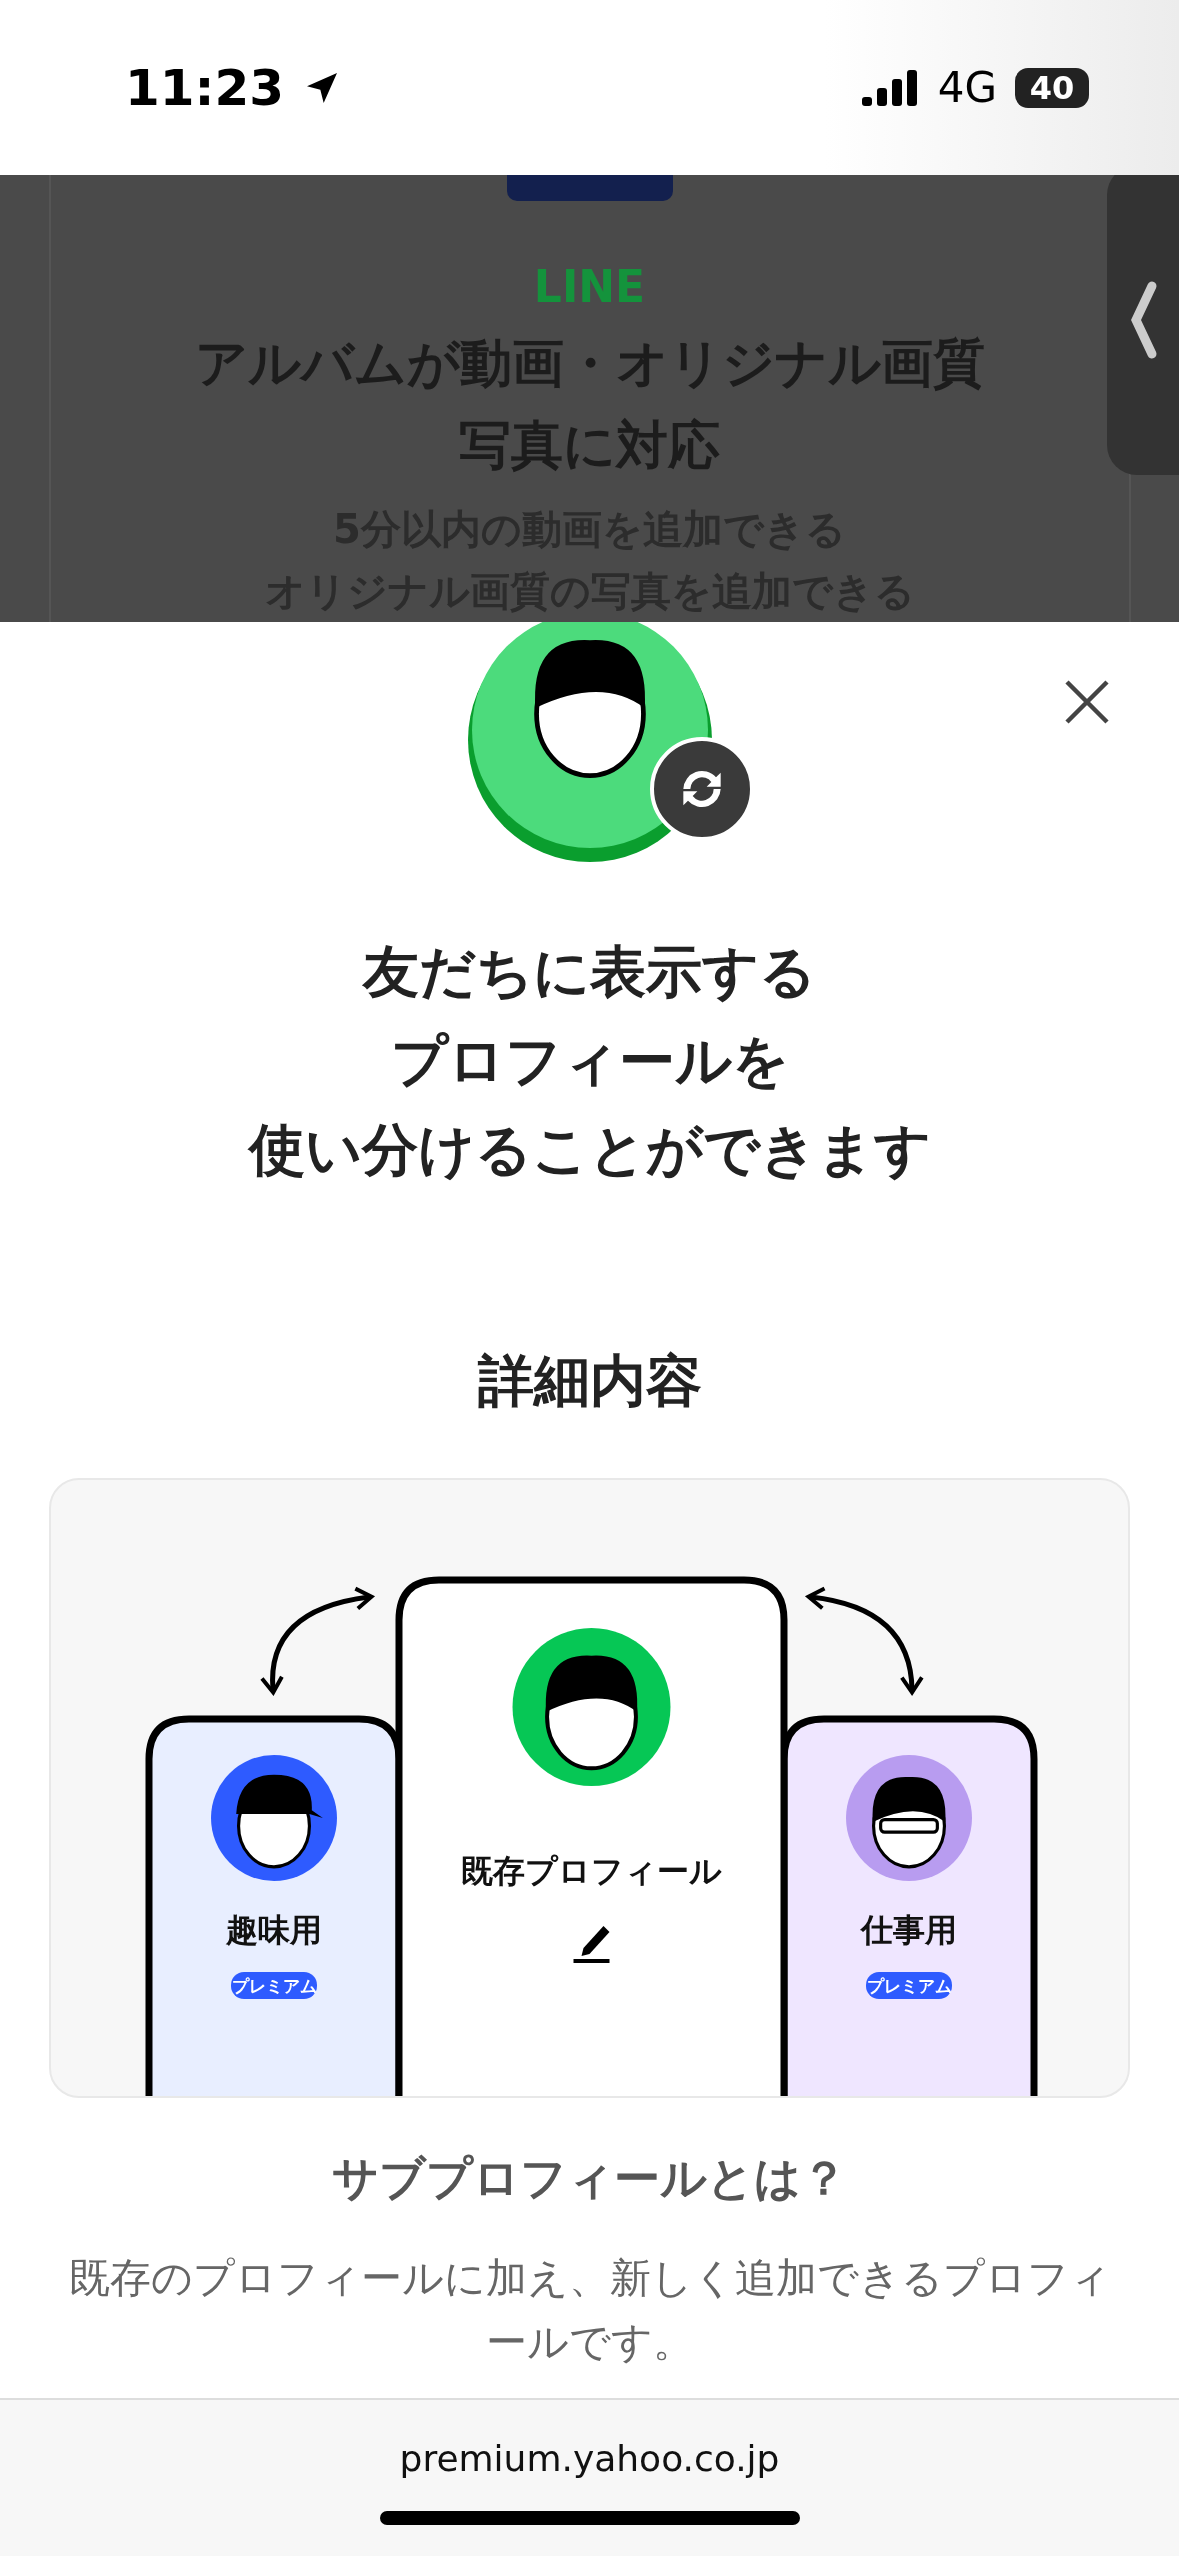  Describe the element at coordinates (205, 87) in the screenshot. I see `status-time: 11:23` at that location.